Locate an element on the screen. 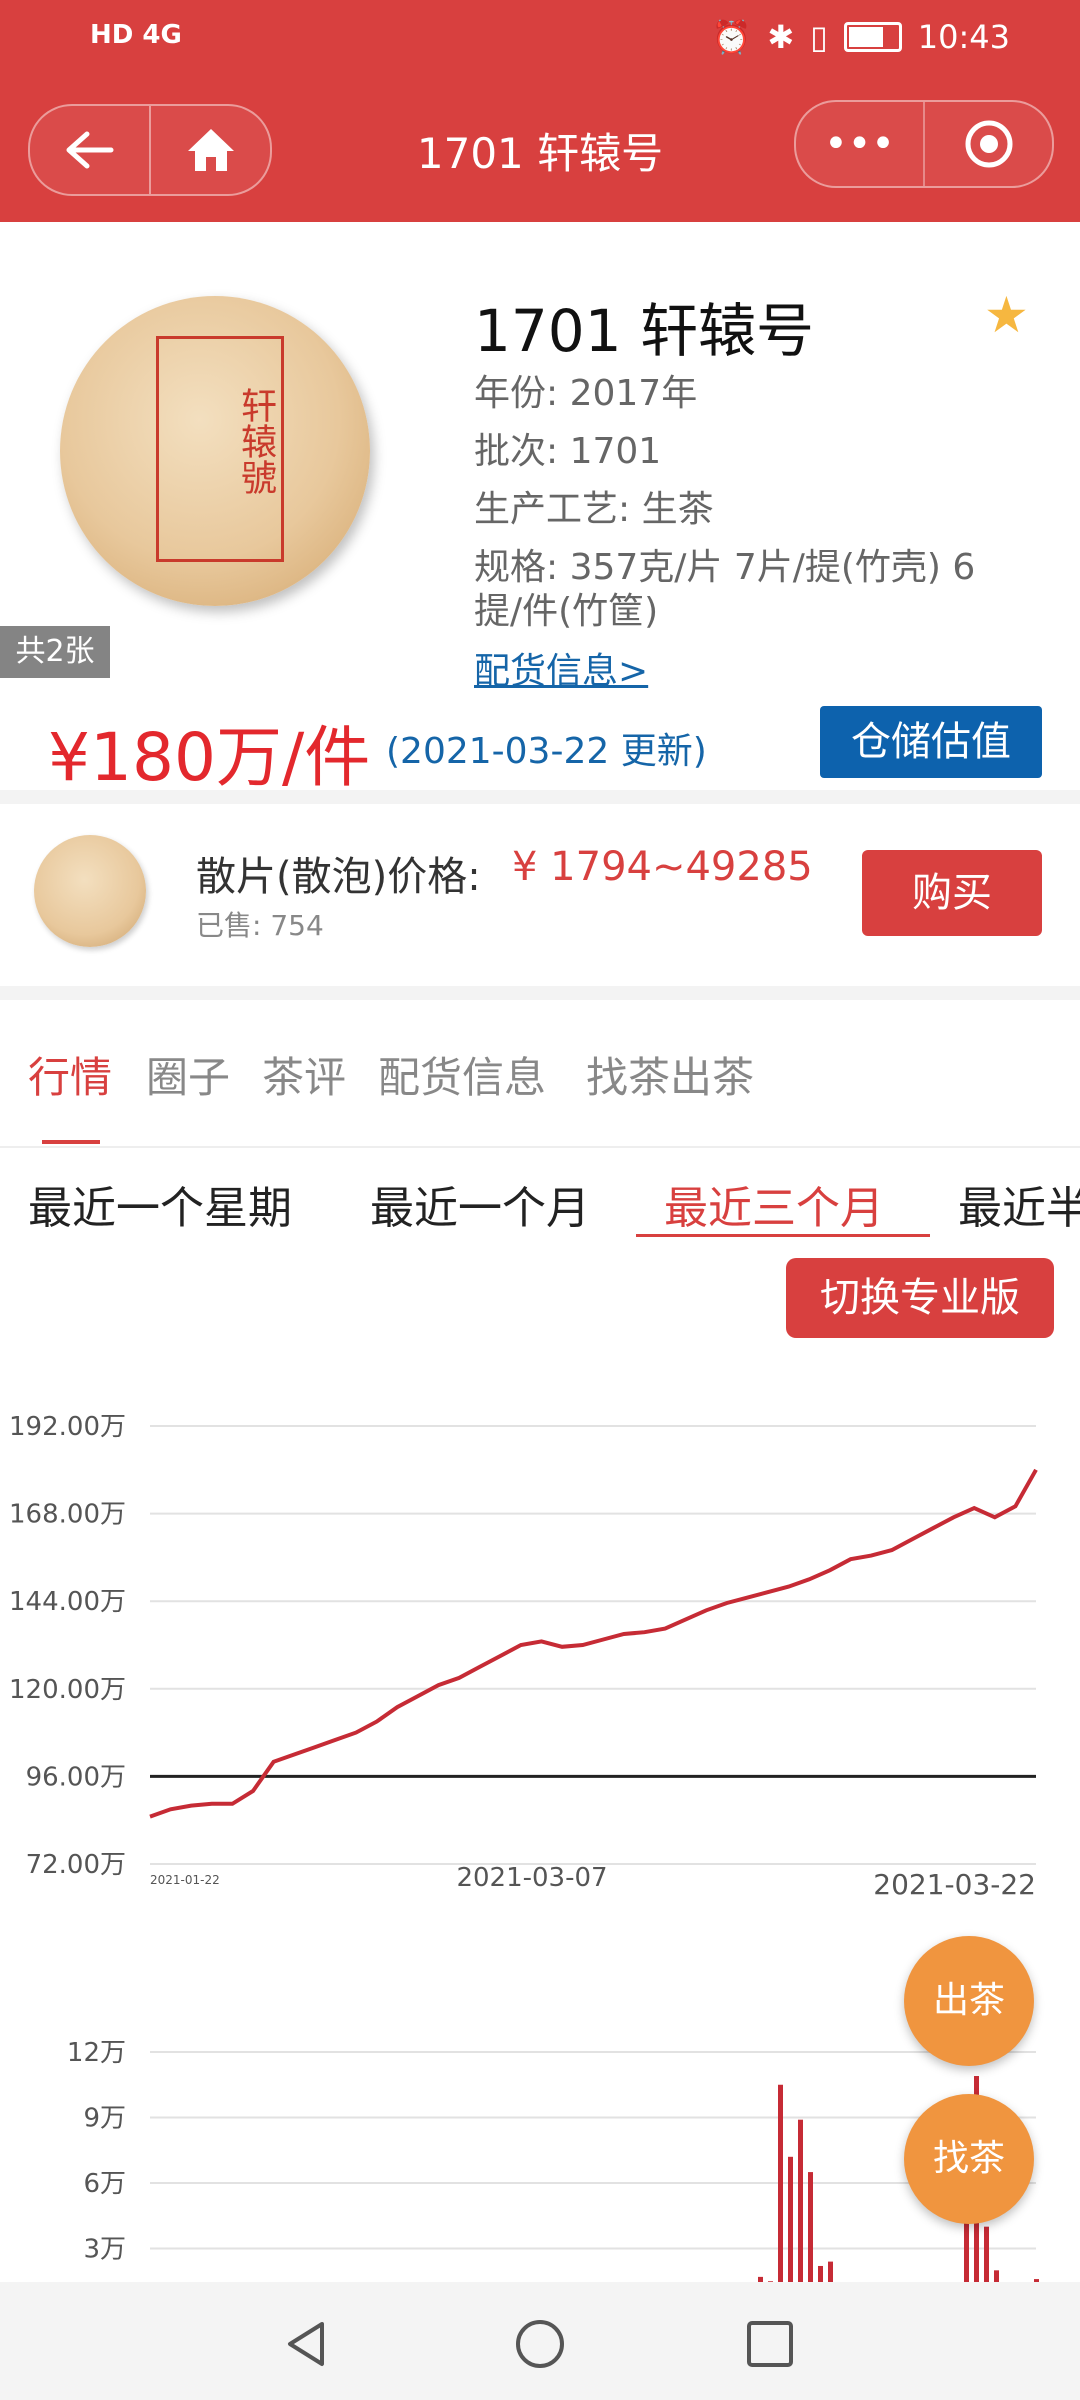  product-process: 生产工艺: 生茶 is located at coordinates (594, 509).